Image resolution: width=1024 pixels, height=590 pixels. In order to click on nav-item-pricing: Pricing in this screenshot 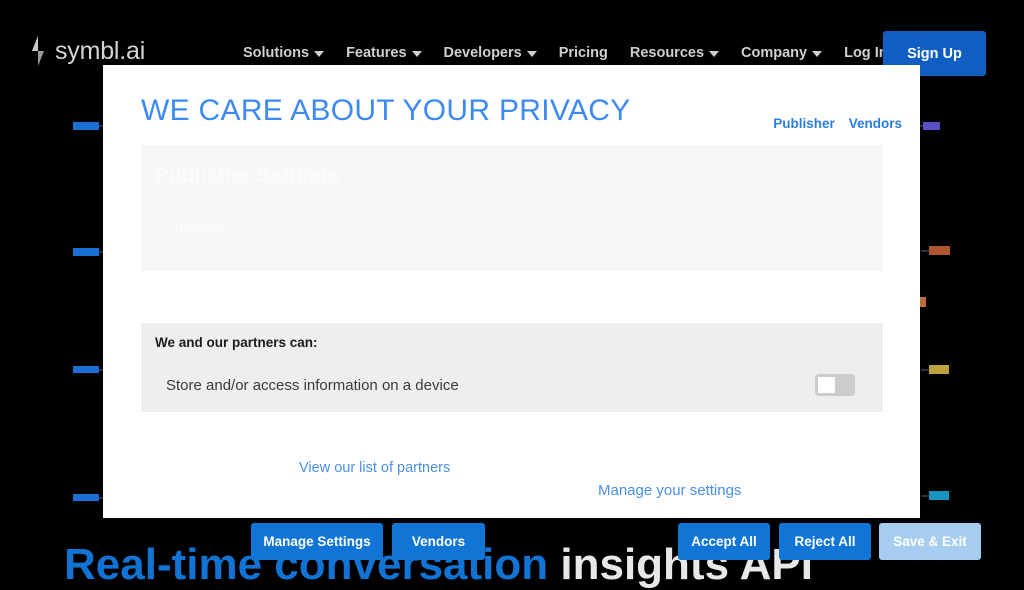, I will do `click(583, 53)`.